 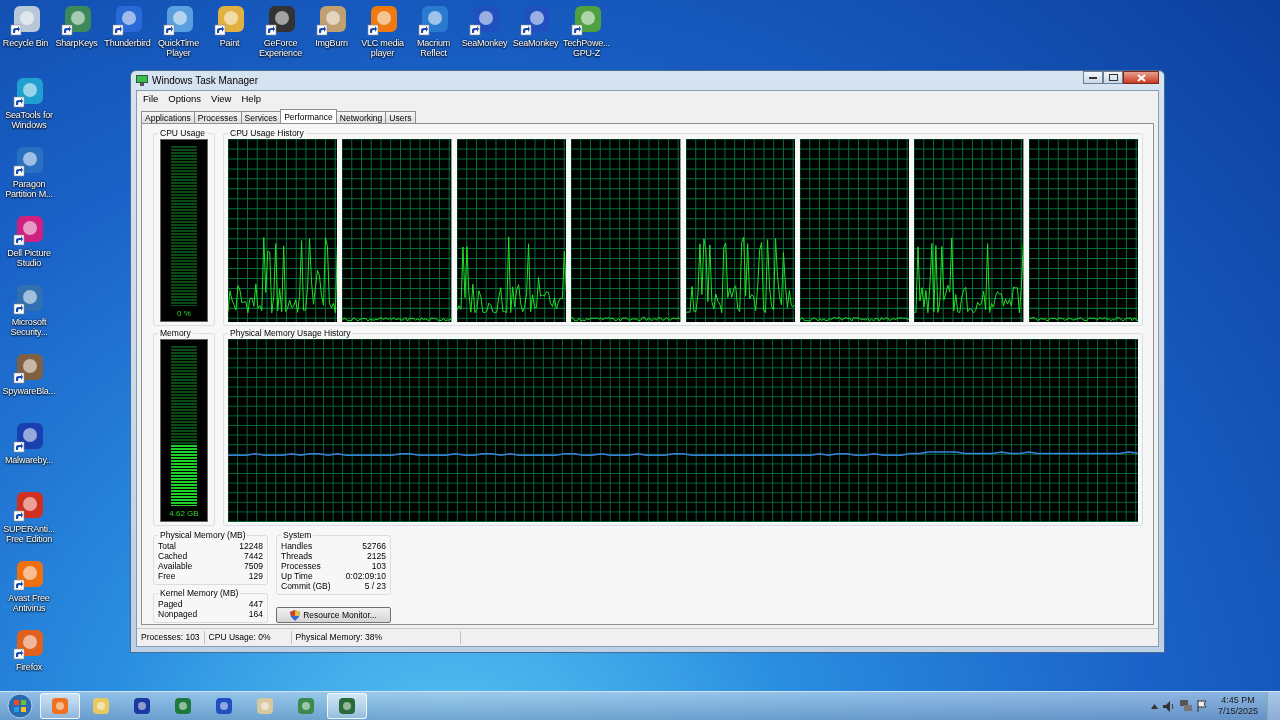 I want to click on icon-label: SharpKeys, so click(x=76, y=43).